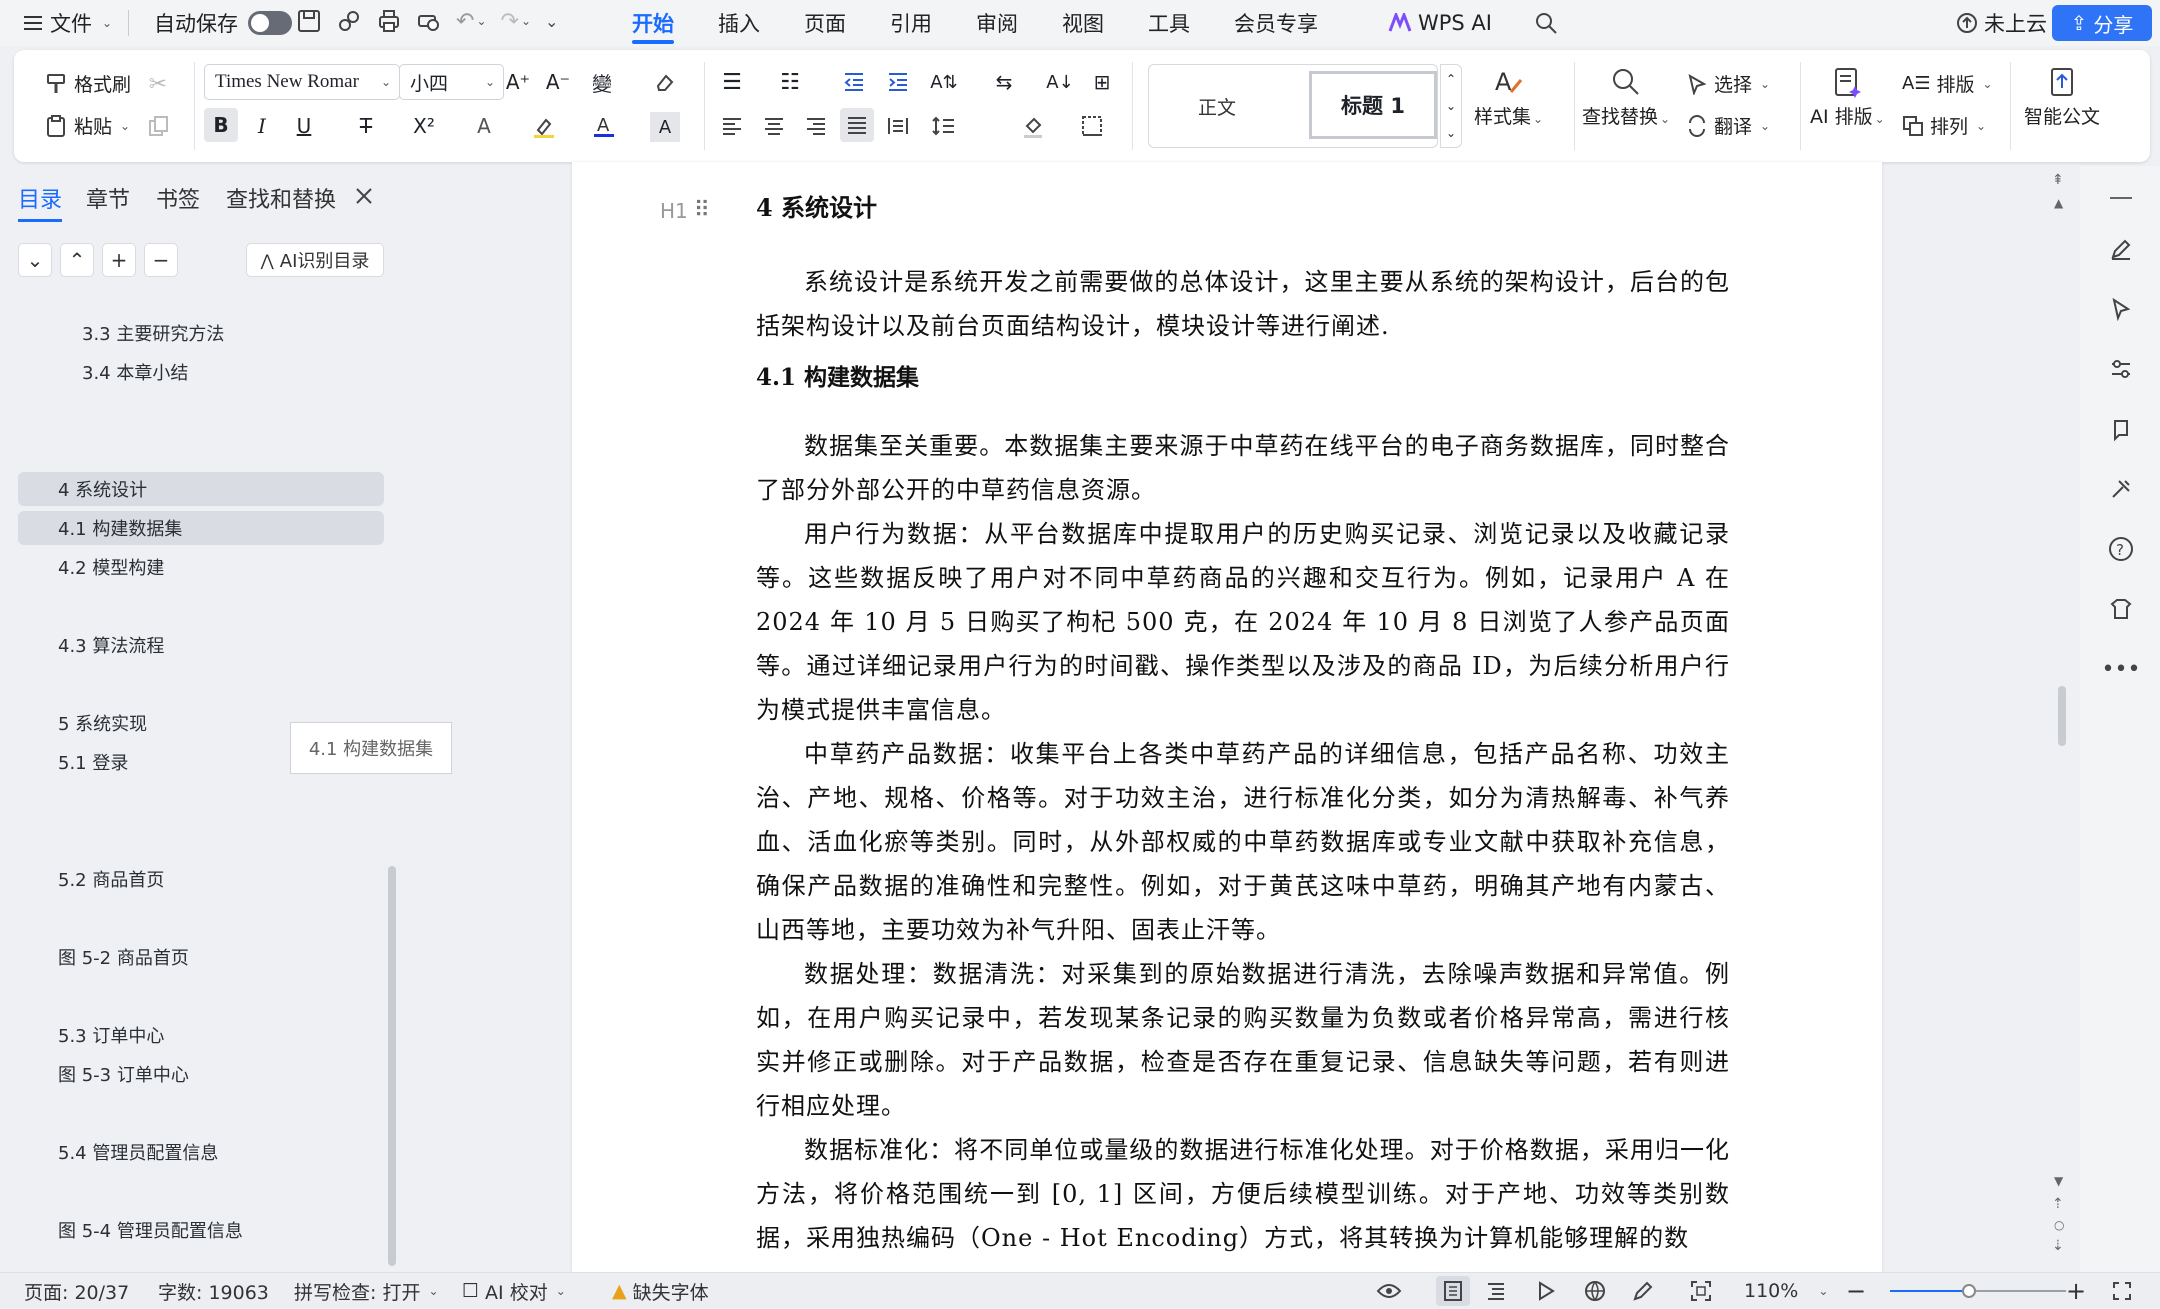 The image size is (2160, 1309). What do you see at coordinates (732, 126) in the screenshot?
I see `align-left-icon` at bounding box center [732, 126].